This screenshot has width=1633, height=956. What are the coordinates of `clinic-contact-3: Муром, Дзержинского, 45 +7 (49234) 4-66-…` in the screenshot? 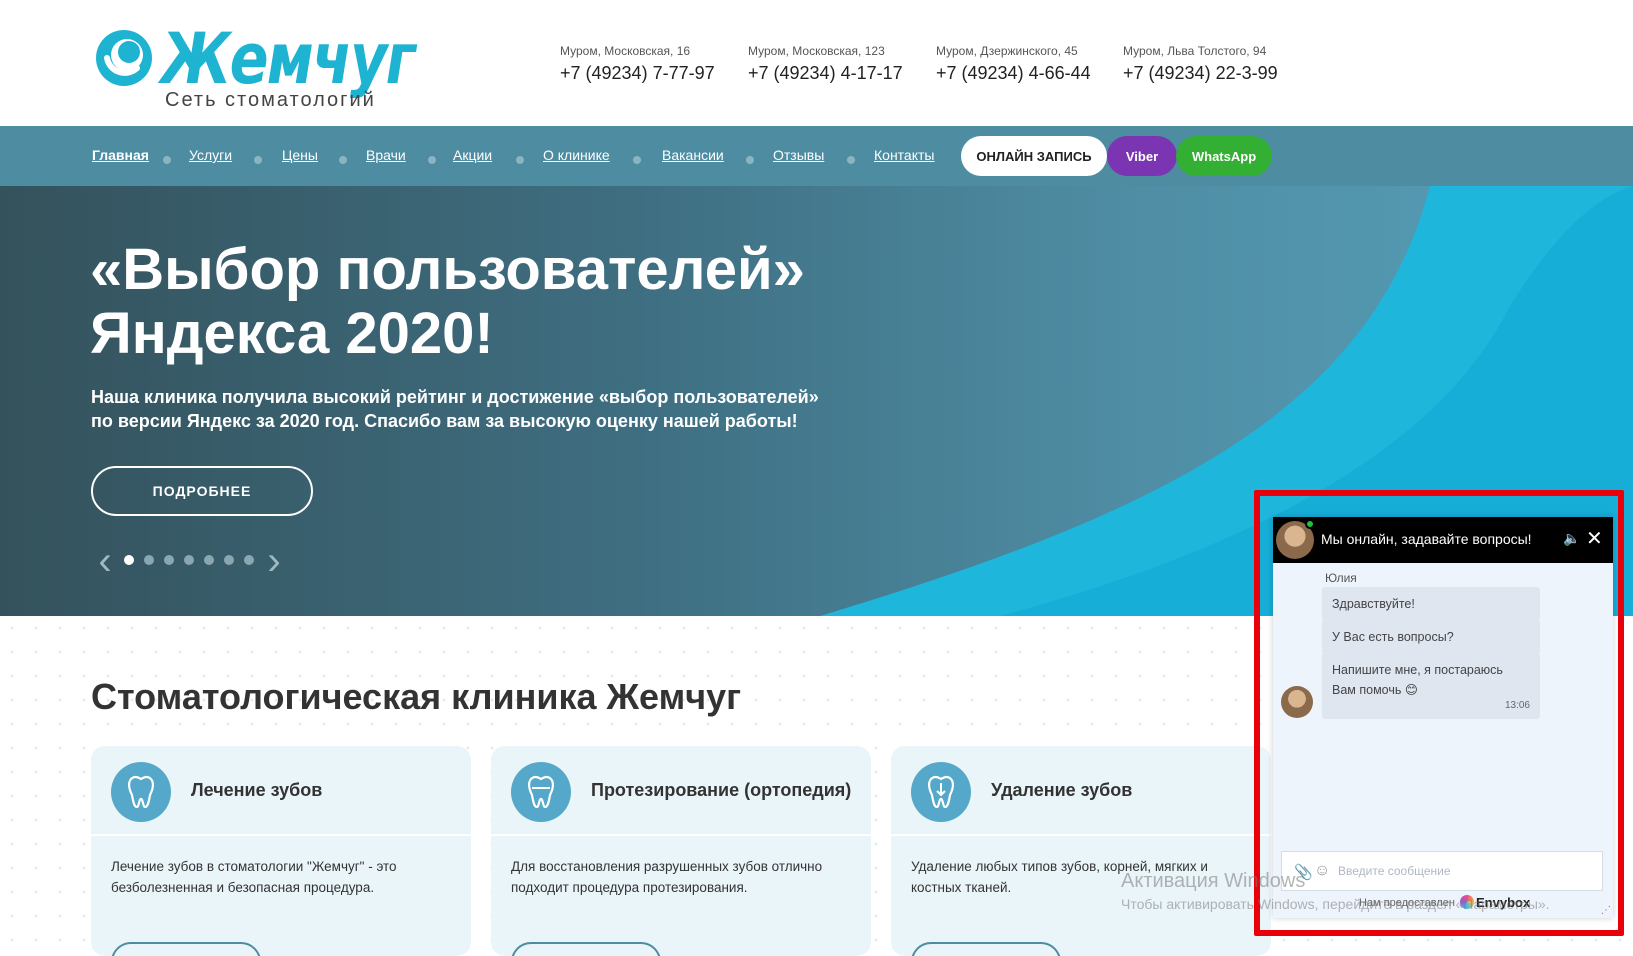 It's located at (1031, 64).